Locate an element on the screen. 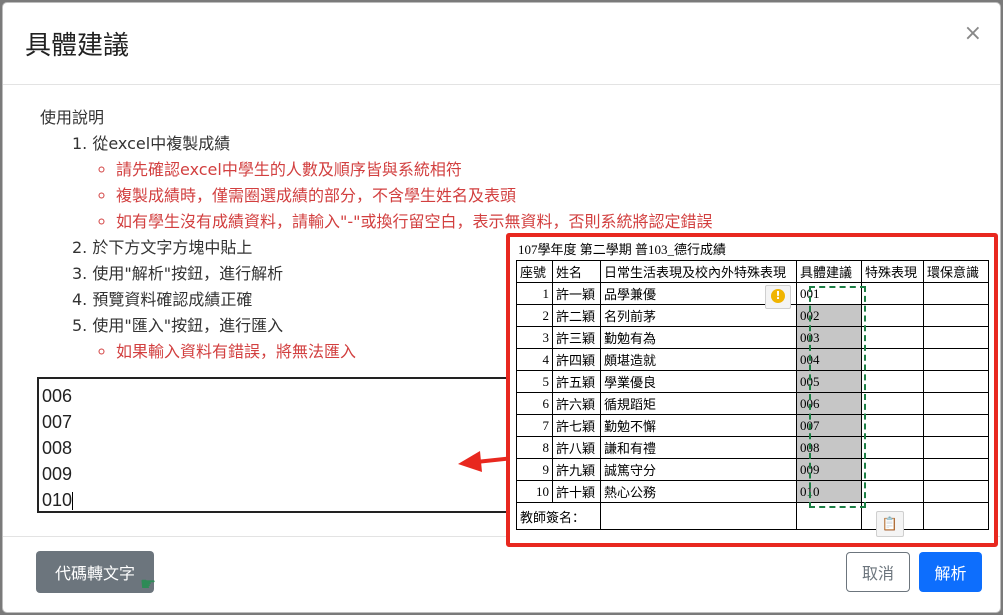 This screenshot has width=1003, height=615. signature-row: 教師簽名： is located at coordinates (752, 516).